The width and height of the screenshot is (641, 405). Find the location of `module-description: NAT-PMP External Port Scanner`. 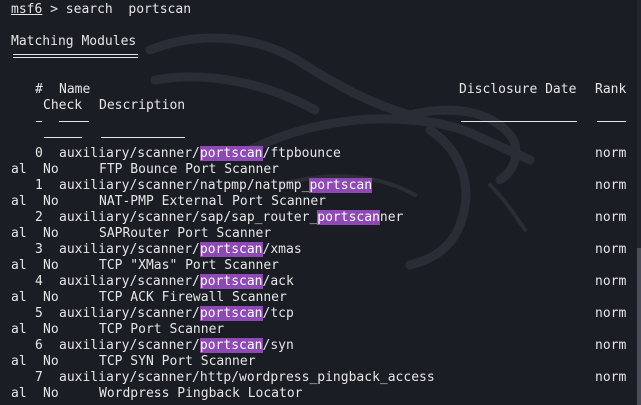

module-description: NAT-PMP External Port Scanner is located at coordinates (212, 201).